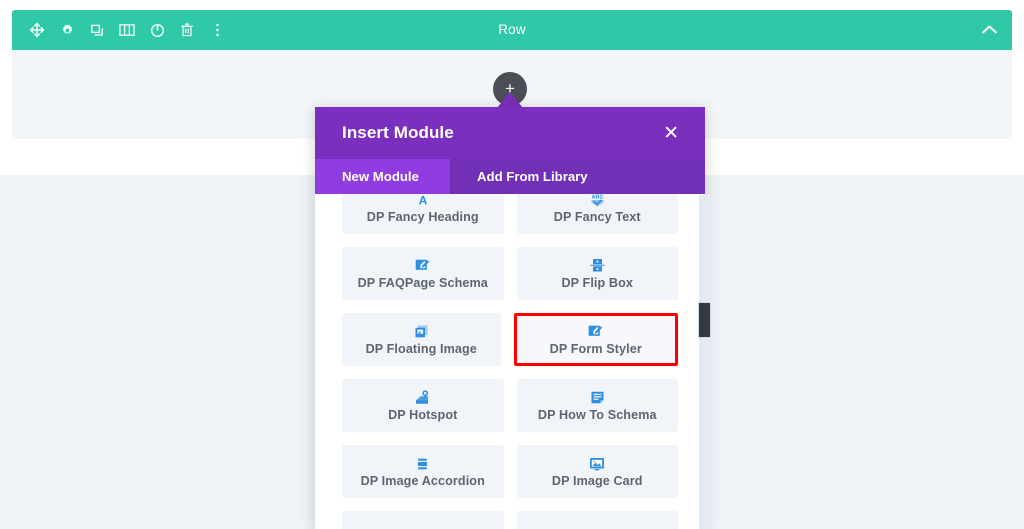 The width and height of the screenshot is (1024, 529). What do you see at coordinates (37, 30) in the screenshot?
I see `move-icon` at bounding box center [37, 30].